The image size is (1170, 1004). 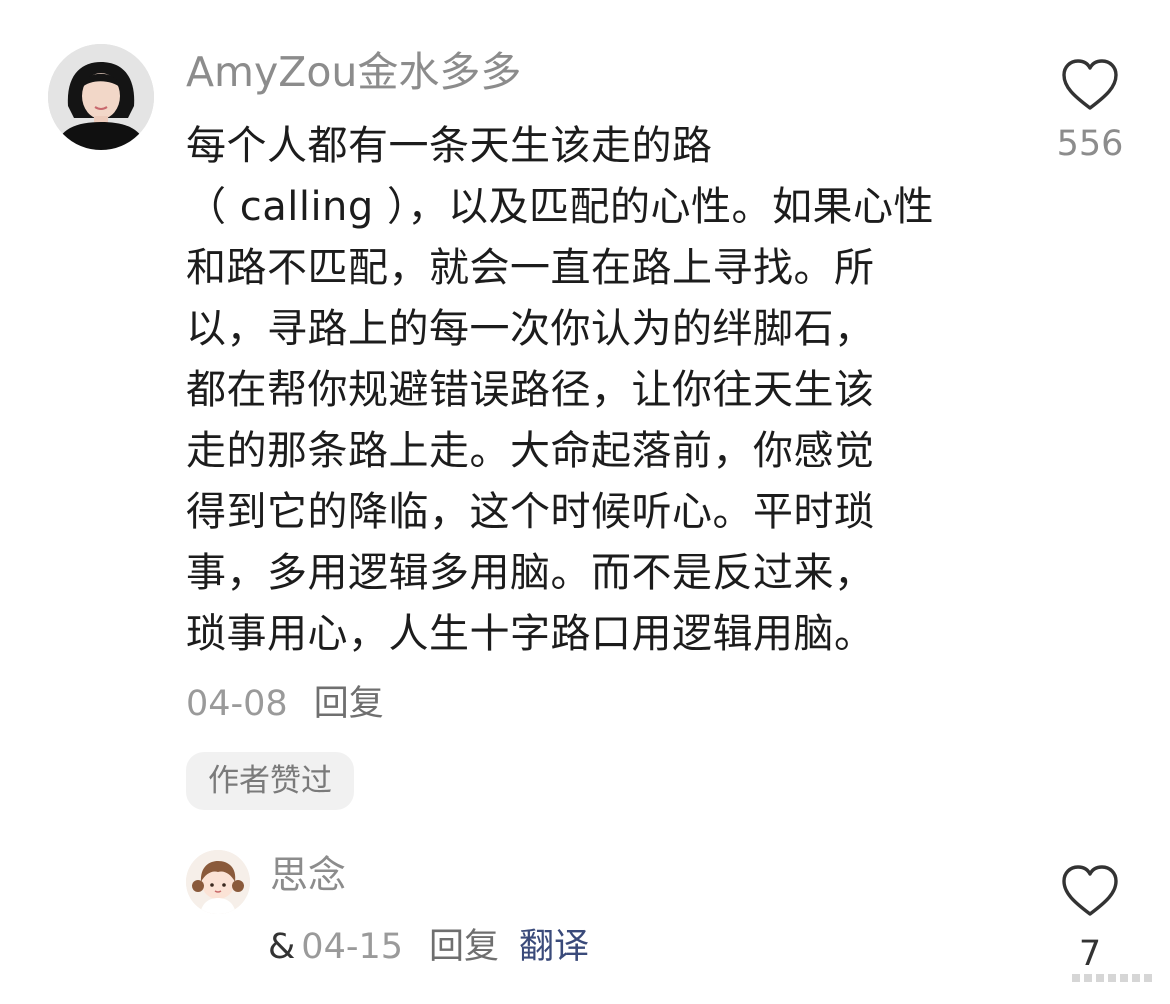 I want to click on comment-meta: 04-08 回复, so click(x=285, y=704).